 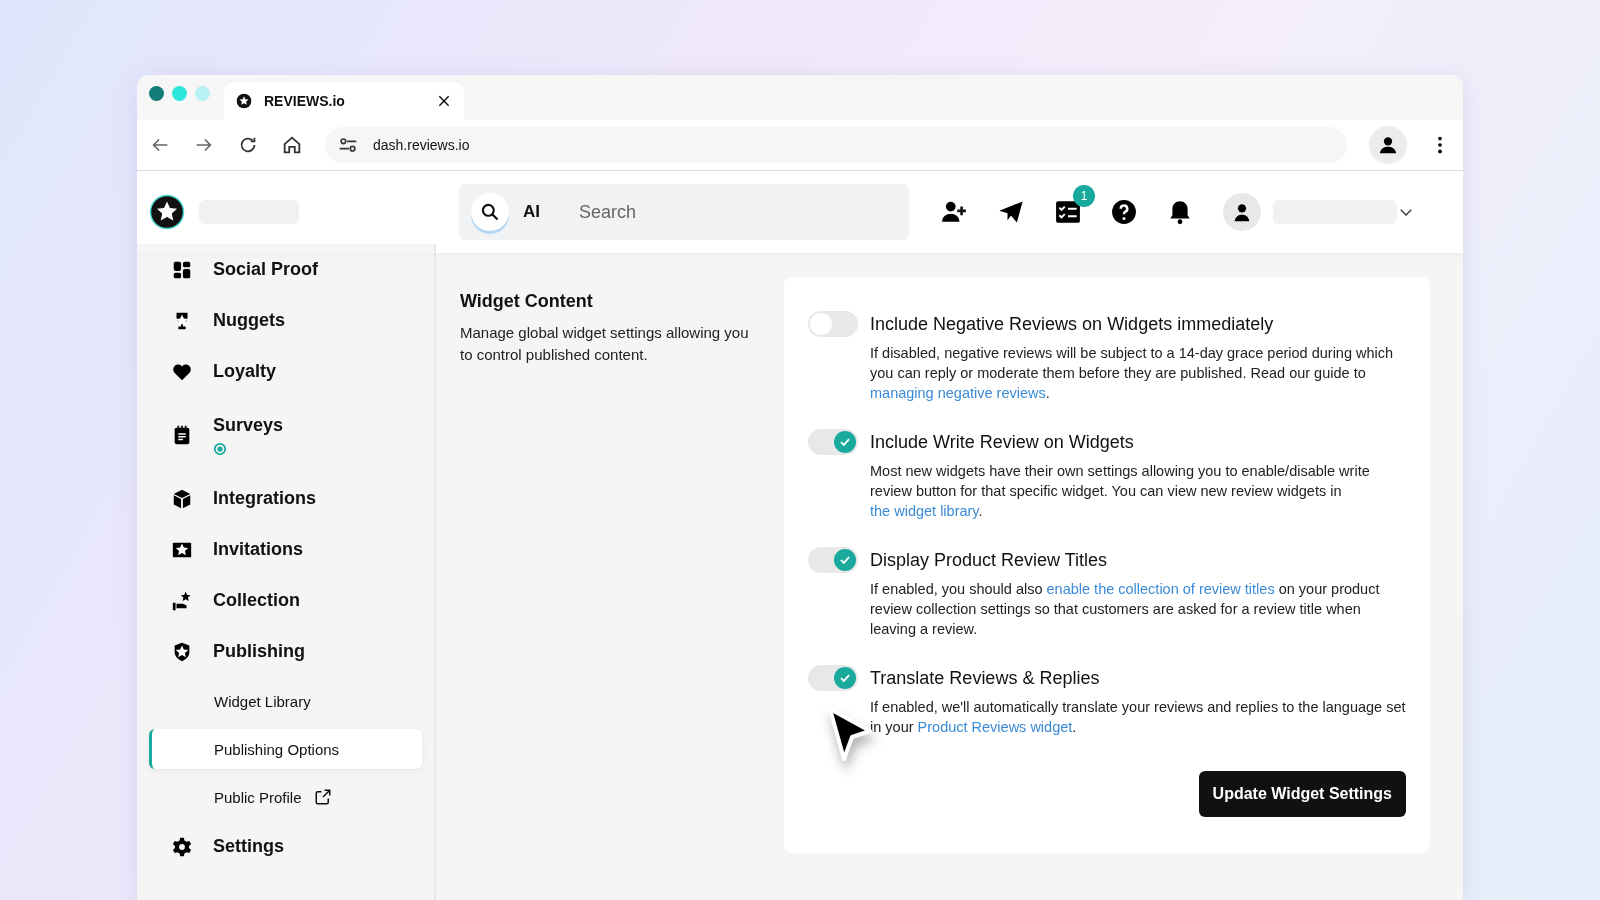 I want to click on browser-tab: REVIEWS.io, so click(x=344, y=101).